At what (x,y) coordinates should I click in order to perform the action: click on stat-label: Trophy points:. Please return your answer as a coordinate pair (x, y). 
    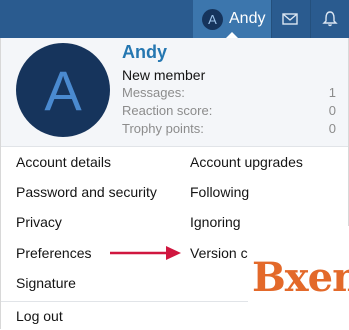
    Looking at the image, I should click on (163, 128).